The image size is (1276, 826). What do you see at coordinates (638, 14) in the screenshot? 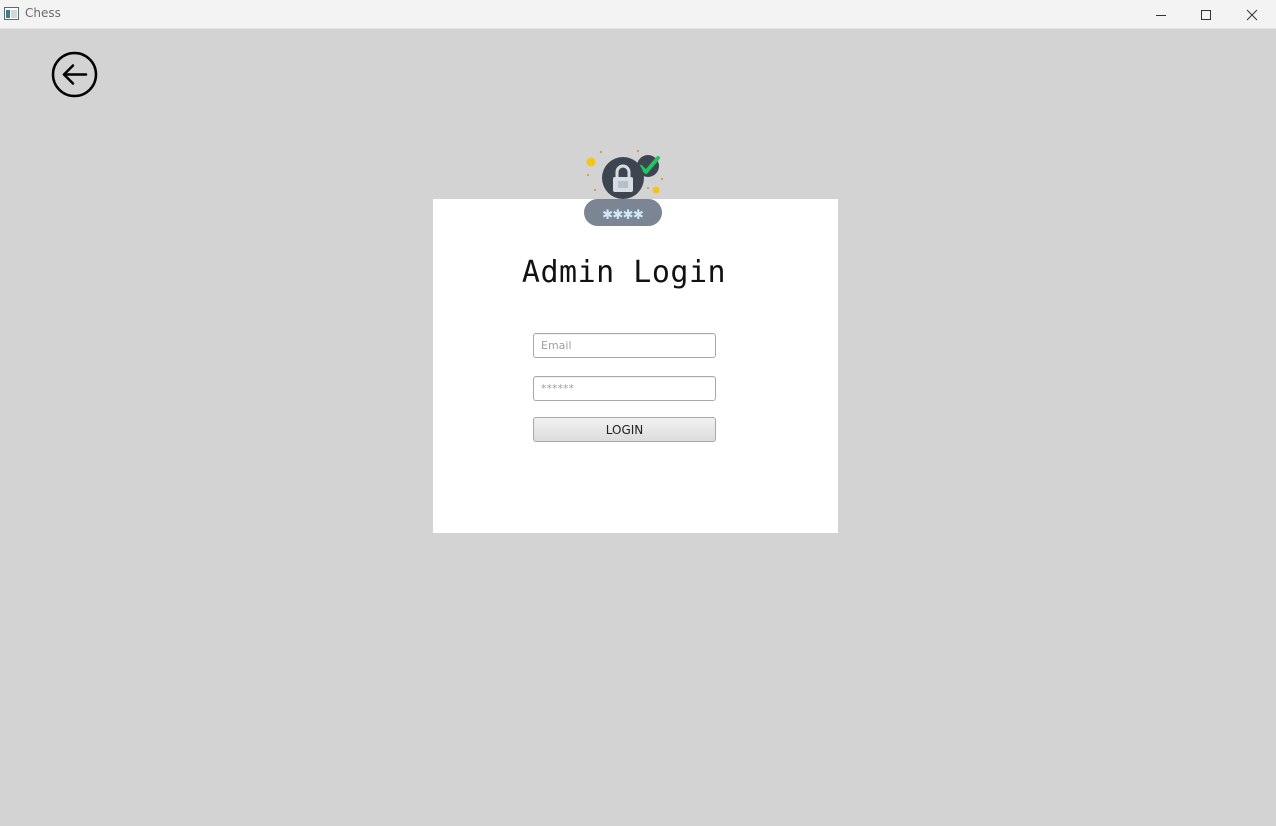
I see `title-bar: Chess` at bounding box center [638, 14].